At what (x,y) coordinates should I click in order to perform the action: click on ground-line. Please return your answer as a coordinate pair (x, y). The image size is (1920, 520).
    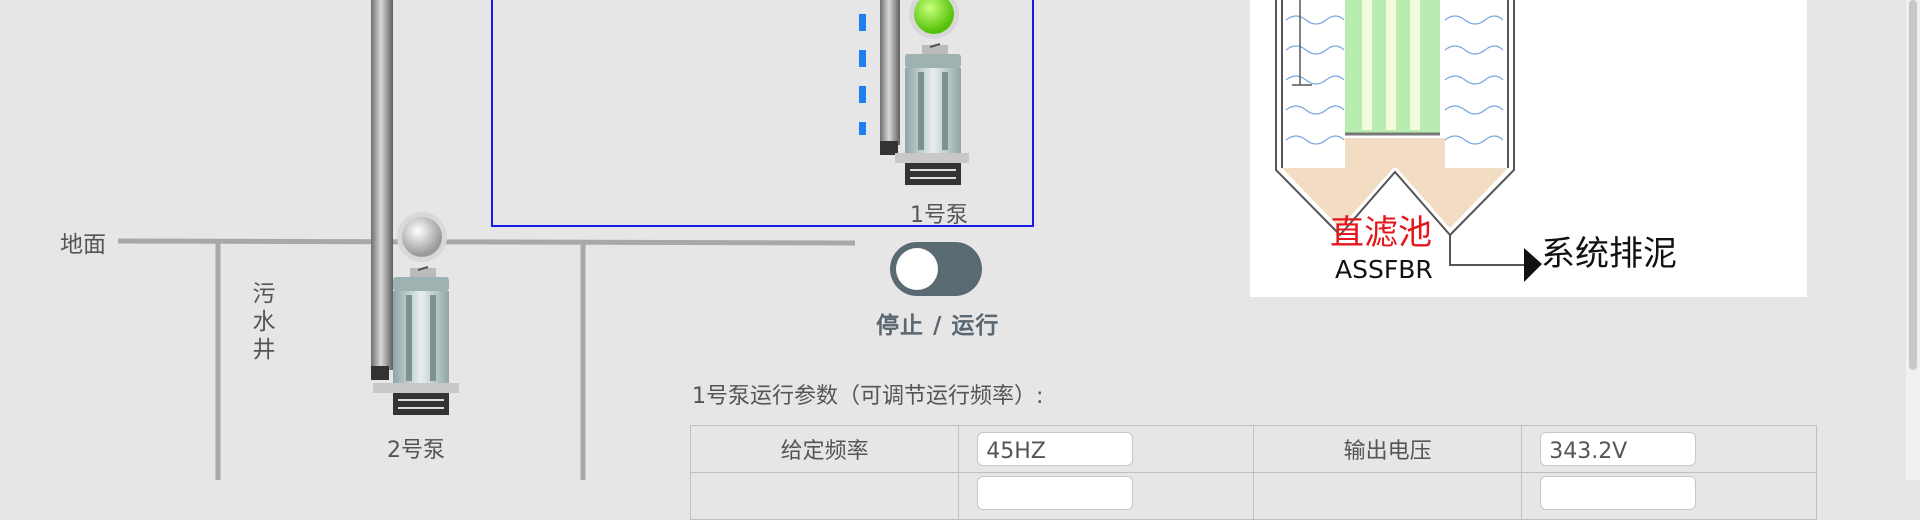
    Looking at the image, I should click on (486, 242).